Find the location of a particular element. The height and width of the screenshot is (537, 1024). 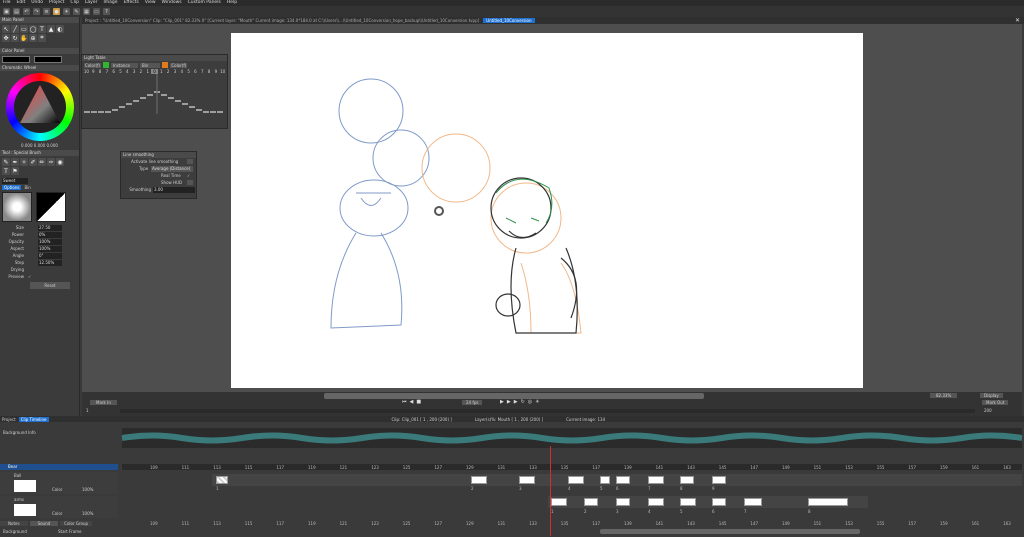

smoothing-value: 3.00 is located at coordinates (174, 189).